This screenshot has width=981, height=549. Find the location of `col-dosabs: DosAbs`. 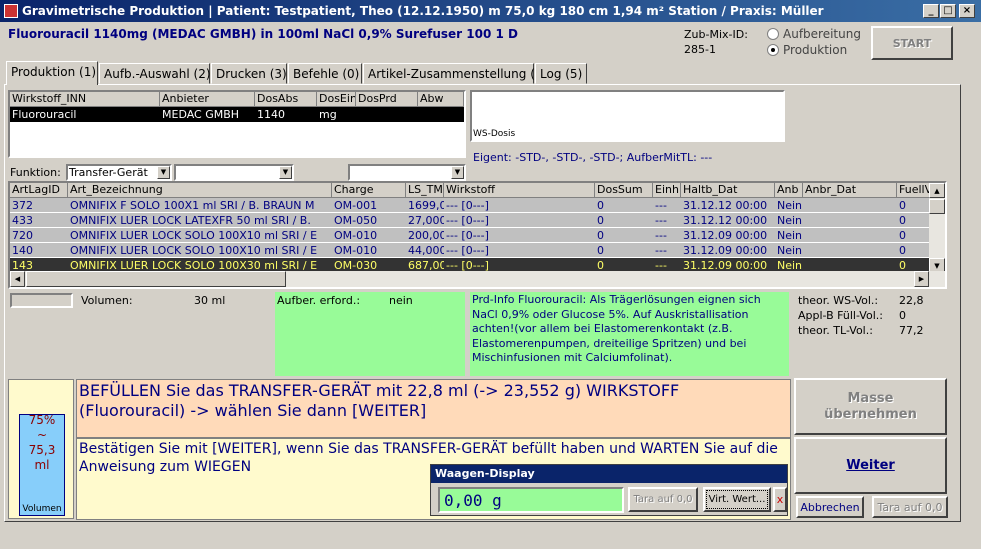

col-dosabs: DosAbs is located at coordinates (286, 99).